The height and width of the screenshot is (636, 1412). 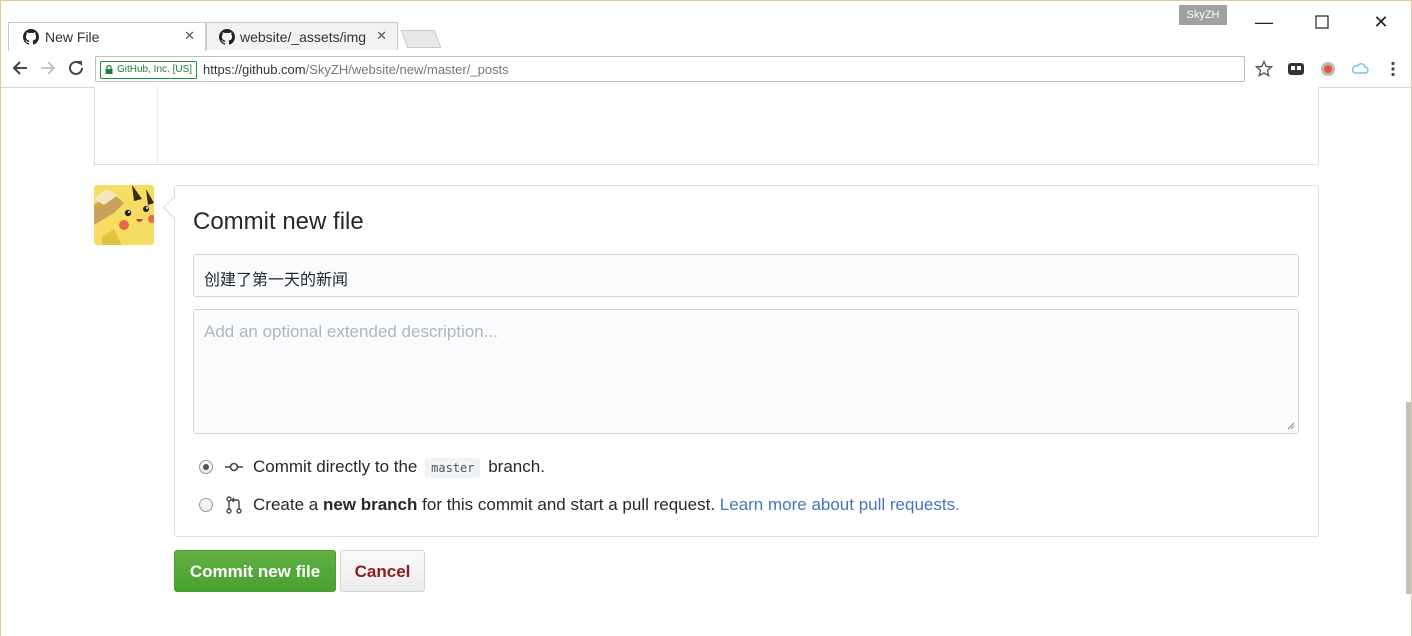 What do you see at coordinates (421, 39) in the screenshot?
I see `new-tab-button` at bounding box center [421, 39].